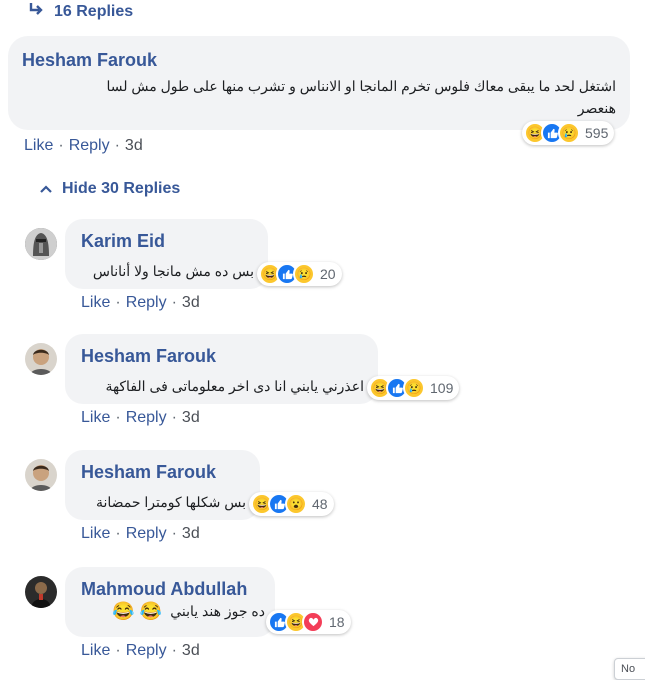 Image resolution: width=645 pixels, height=680 pixels. What do you see at coordinates (121, 188) in the screenshot?
I see `hide-replies-label: Hide 30 Replies` at bounding box center [121, 188].